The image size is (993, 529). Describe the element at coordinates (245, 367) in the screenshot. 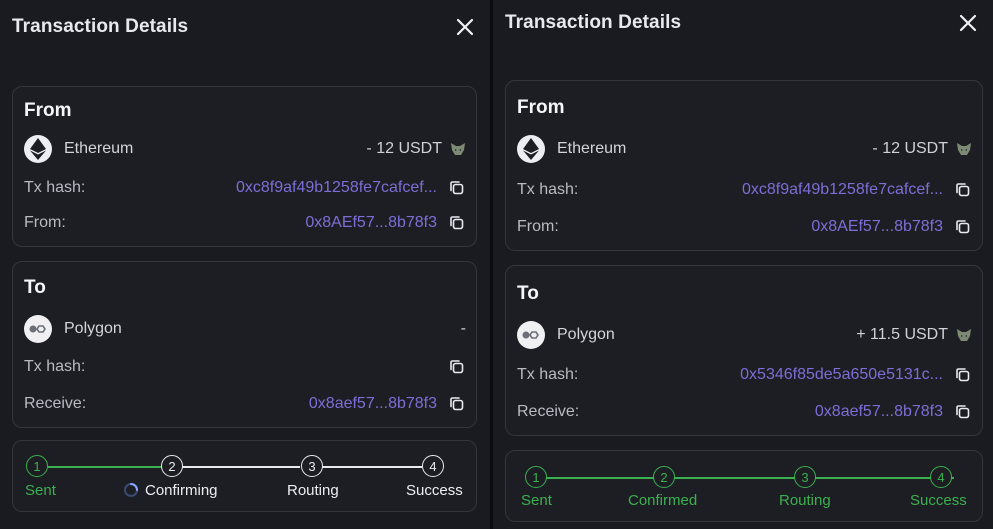

I see `to-tx-hash-row: Tx hash:` at that location.